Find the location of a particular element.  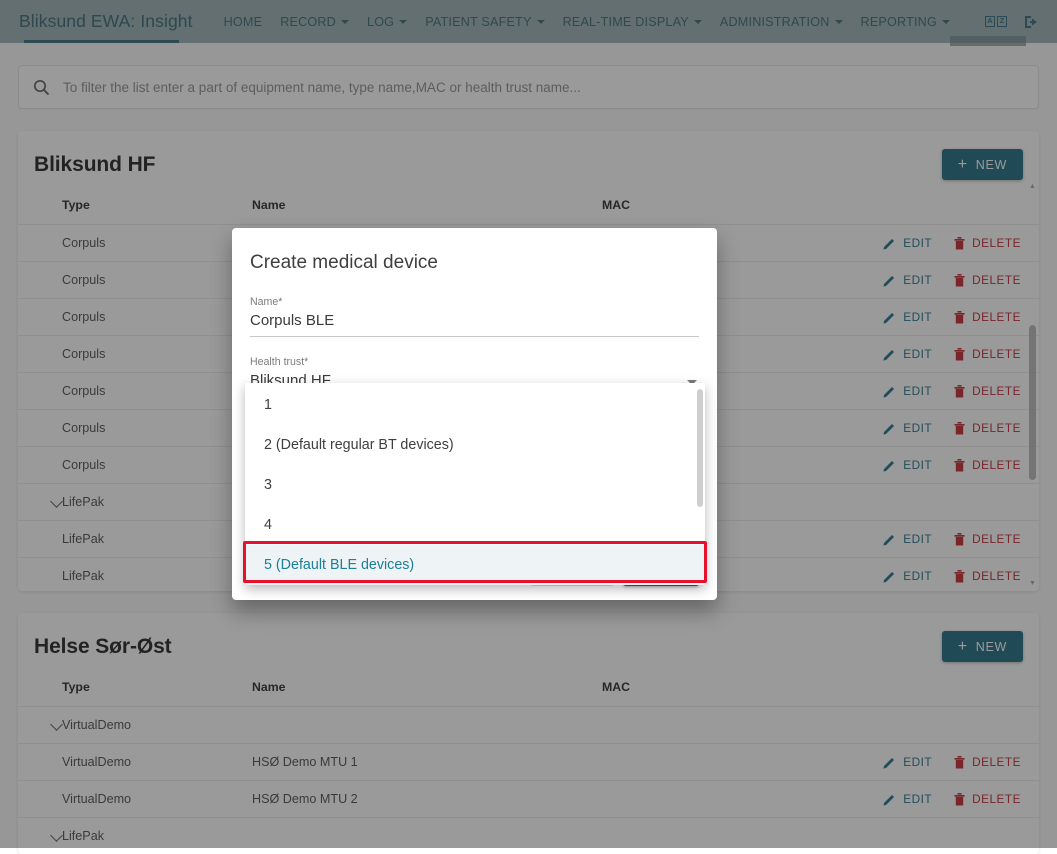

dropdown-option: 1 is located at coordinates (475, 405).